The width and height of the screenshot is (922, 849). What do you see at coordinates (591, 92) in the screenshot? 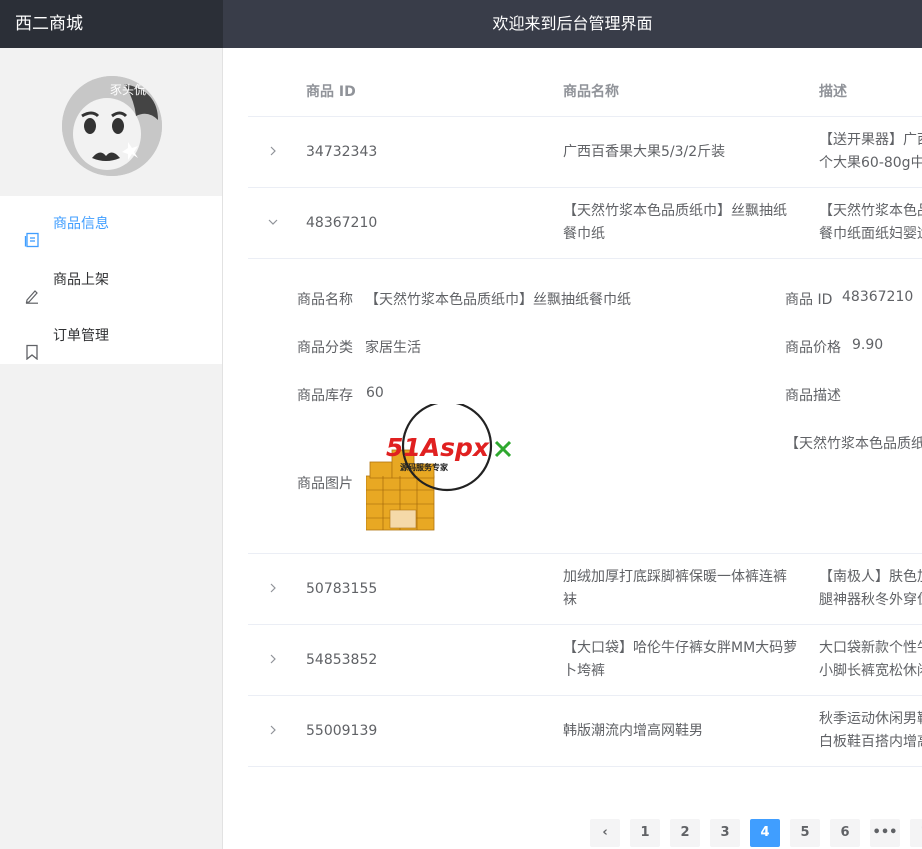
I see `column-header-name: 商品名称` at bounding box center [591, 92].